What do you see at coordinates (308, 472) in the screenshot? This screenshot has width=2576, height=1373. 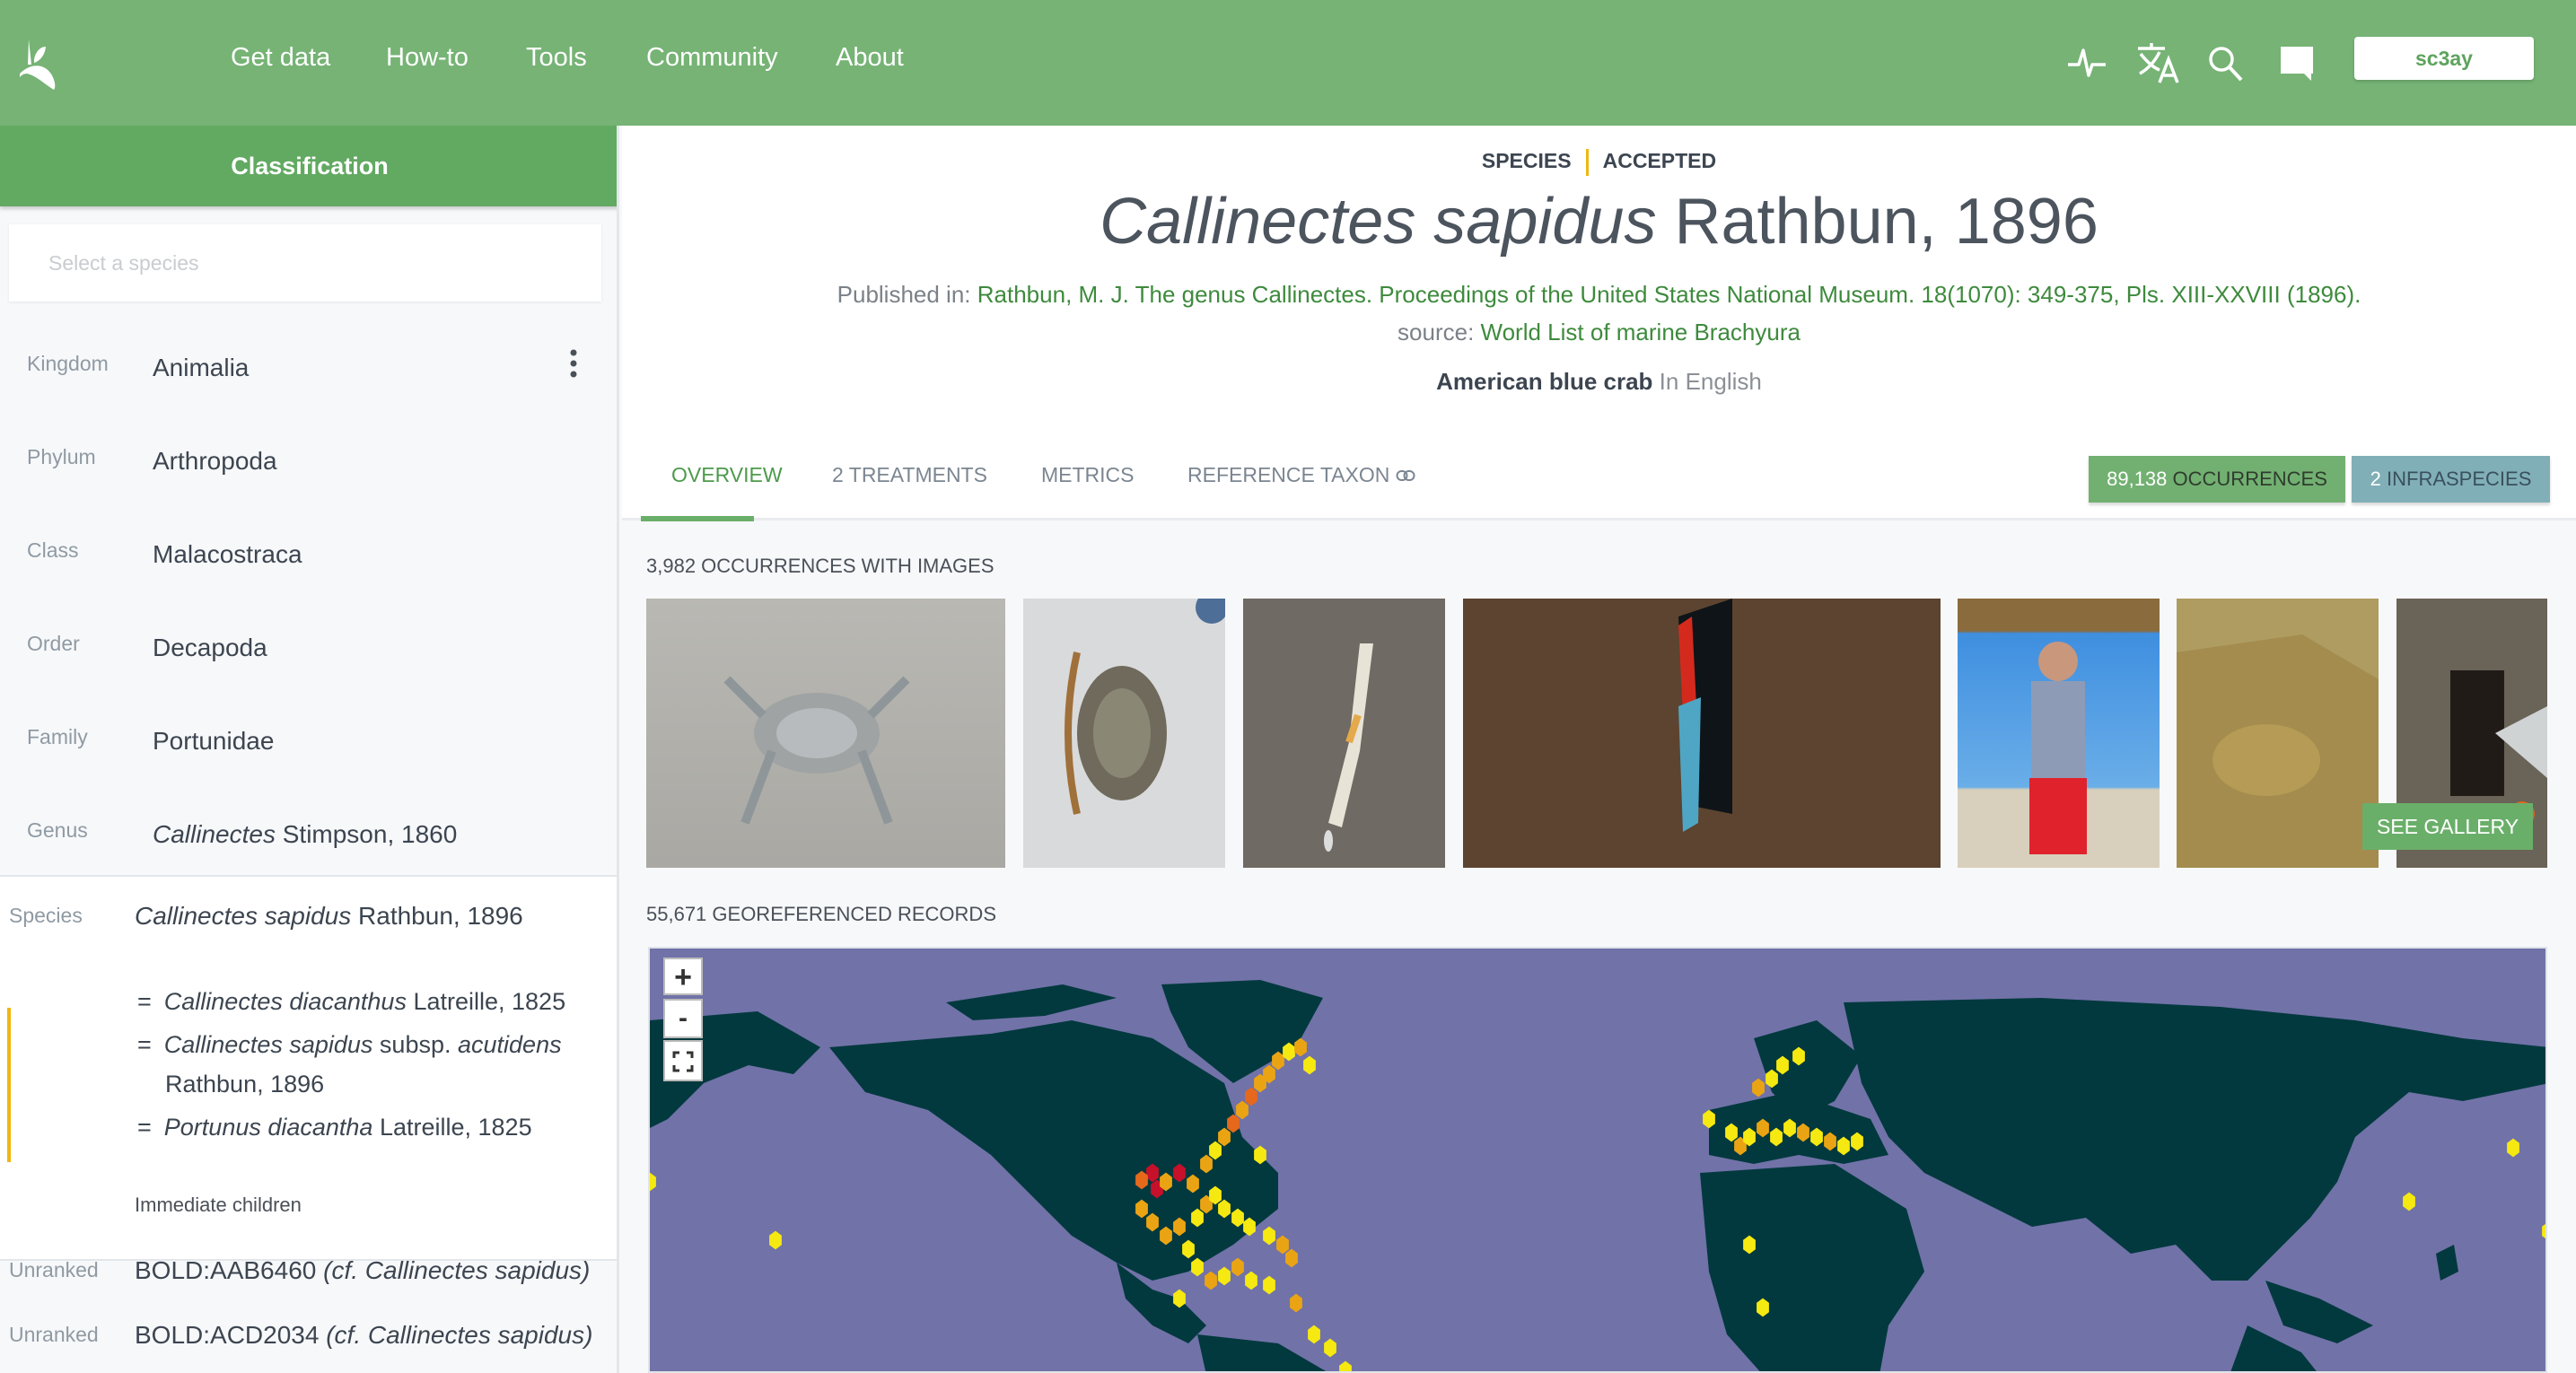 I see `rank-row-phylum: Phylum Arthropoda` at bounding box center [308, 472].